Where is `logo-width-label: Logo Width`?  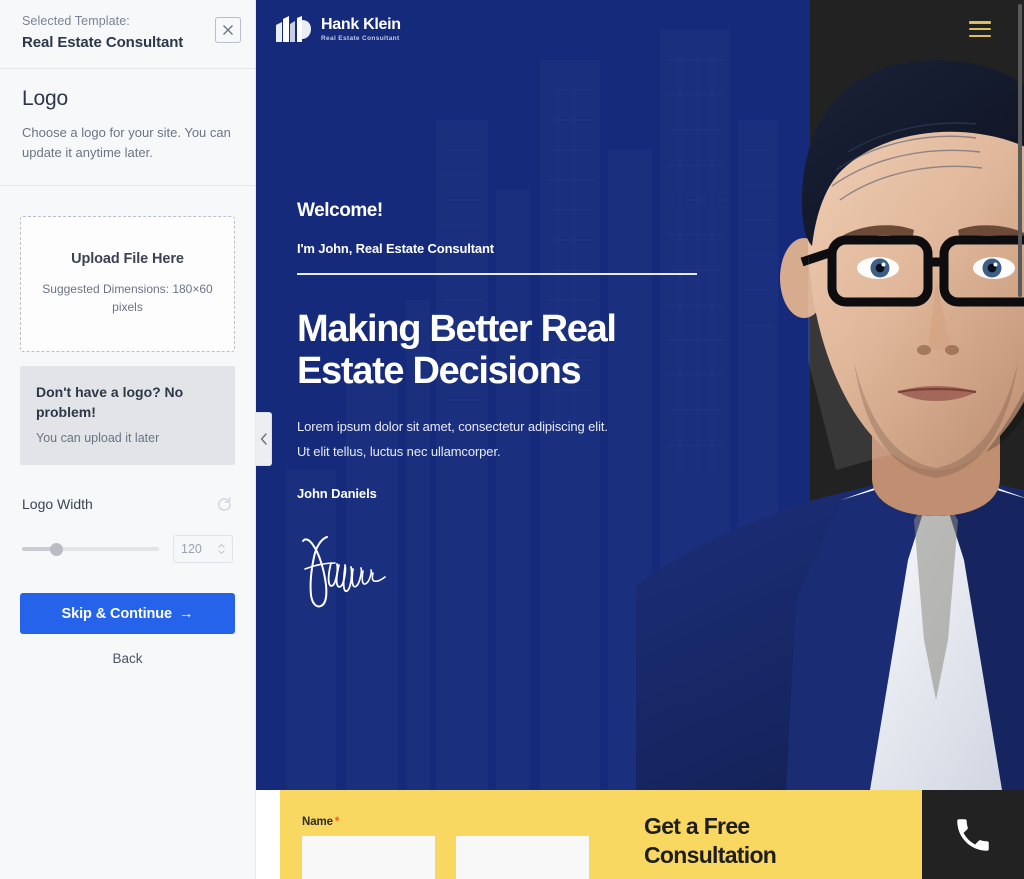 logo-width-label: Logo Width is located at coordinates (57, 504).